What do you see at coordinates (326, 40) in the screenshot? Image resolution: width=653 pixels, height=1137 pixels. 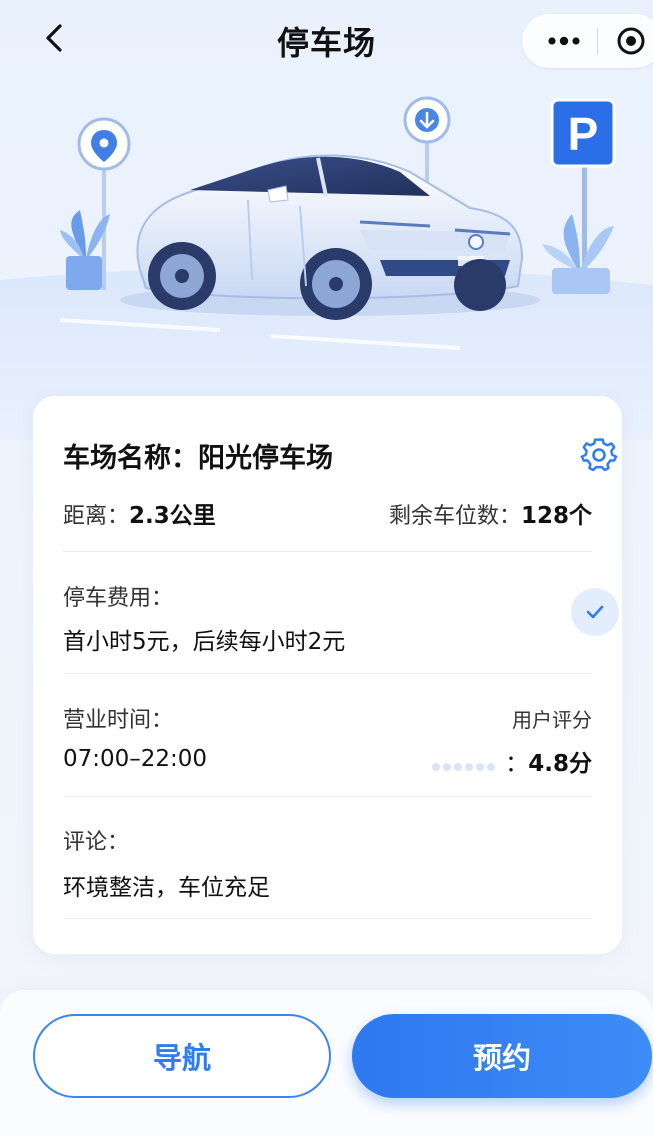 I see `nav-bar: 停车场` at bounding box center [326, 40].